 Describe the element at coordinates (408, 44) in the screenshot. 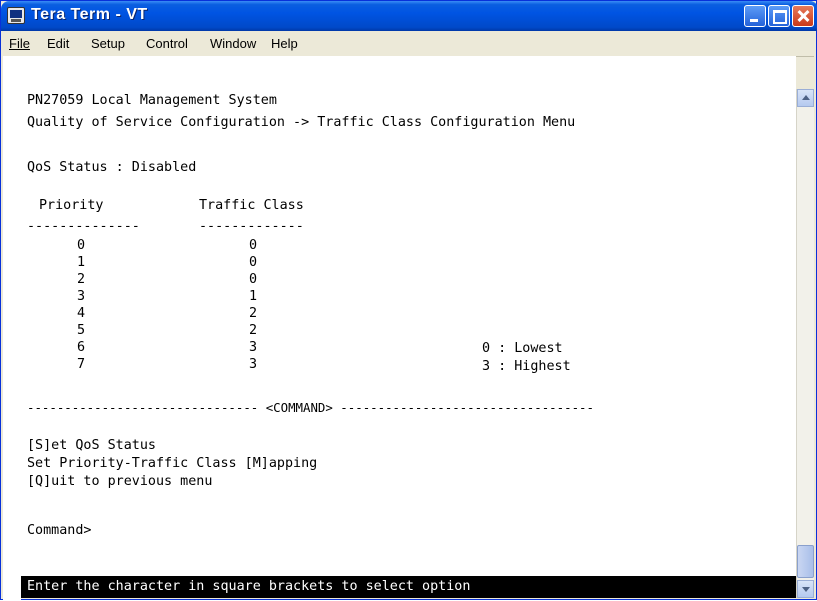

I see `menu-bar: File Edit Setup Control Window Help` at that location.